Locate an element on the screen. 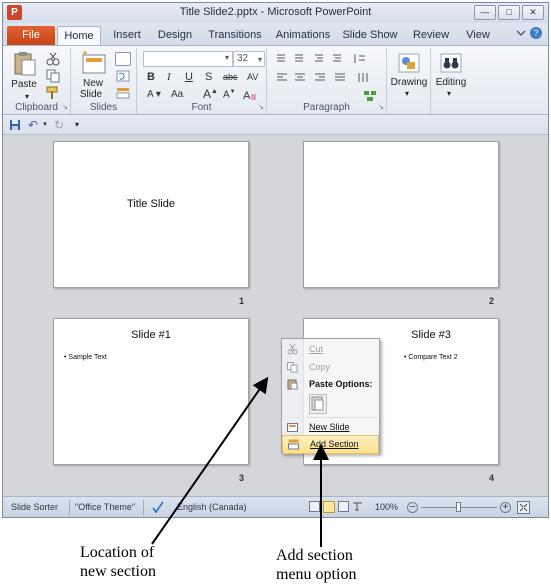 The image size is (551, 584). annotation-arrows is located at coordinates (240, 461).